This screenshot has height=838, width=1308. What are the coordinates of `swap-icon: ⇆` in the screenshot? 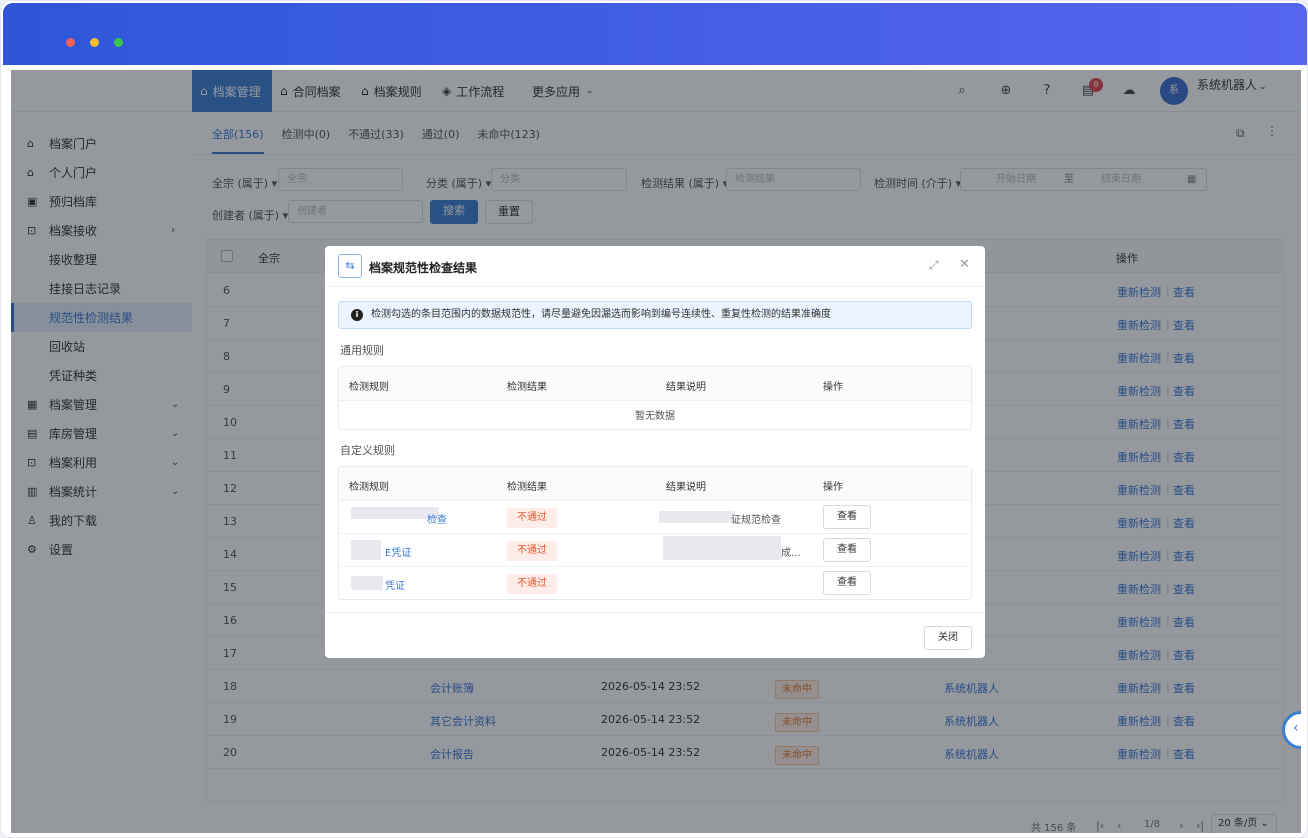 It's located at (350, 266).